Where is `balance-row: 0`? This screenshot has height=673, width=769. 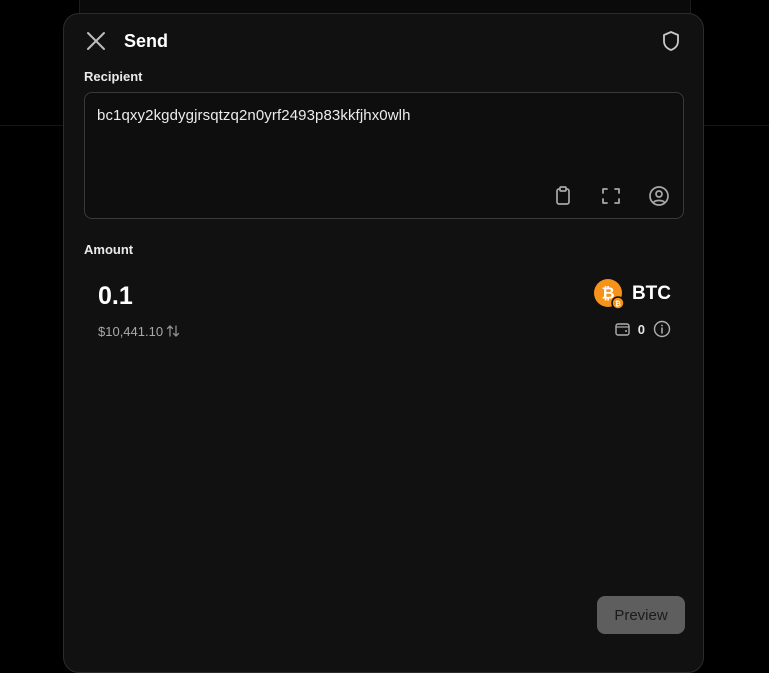 balance-row: 0 is located at coordinates (642, 329).